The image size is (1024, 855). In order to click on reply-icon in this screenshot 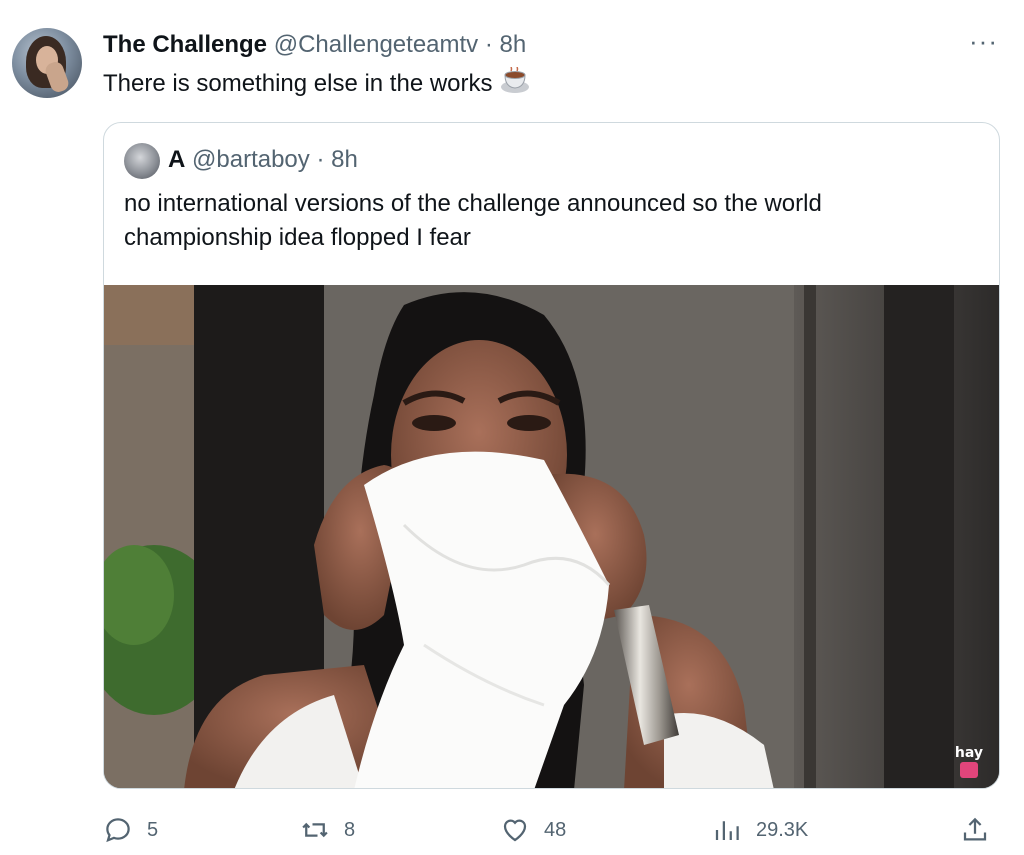, I will do `click(118, 830)`.